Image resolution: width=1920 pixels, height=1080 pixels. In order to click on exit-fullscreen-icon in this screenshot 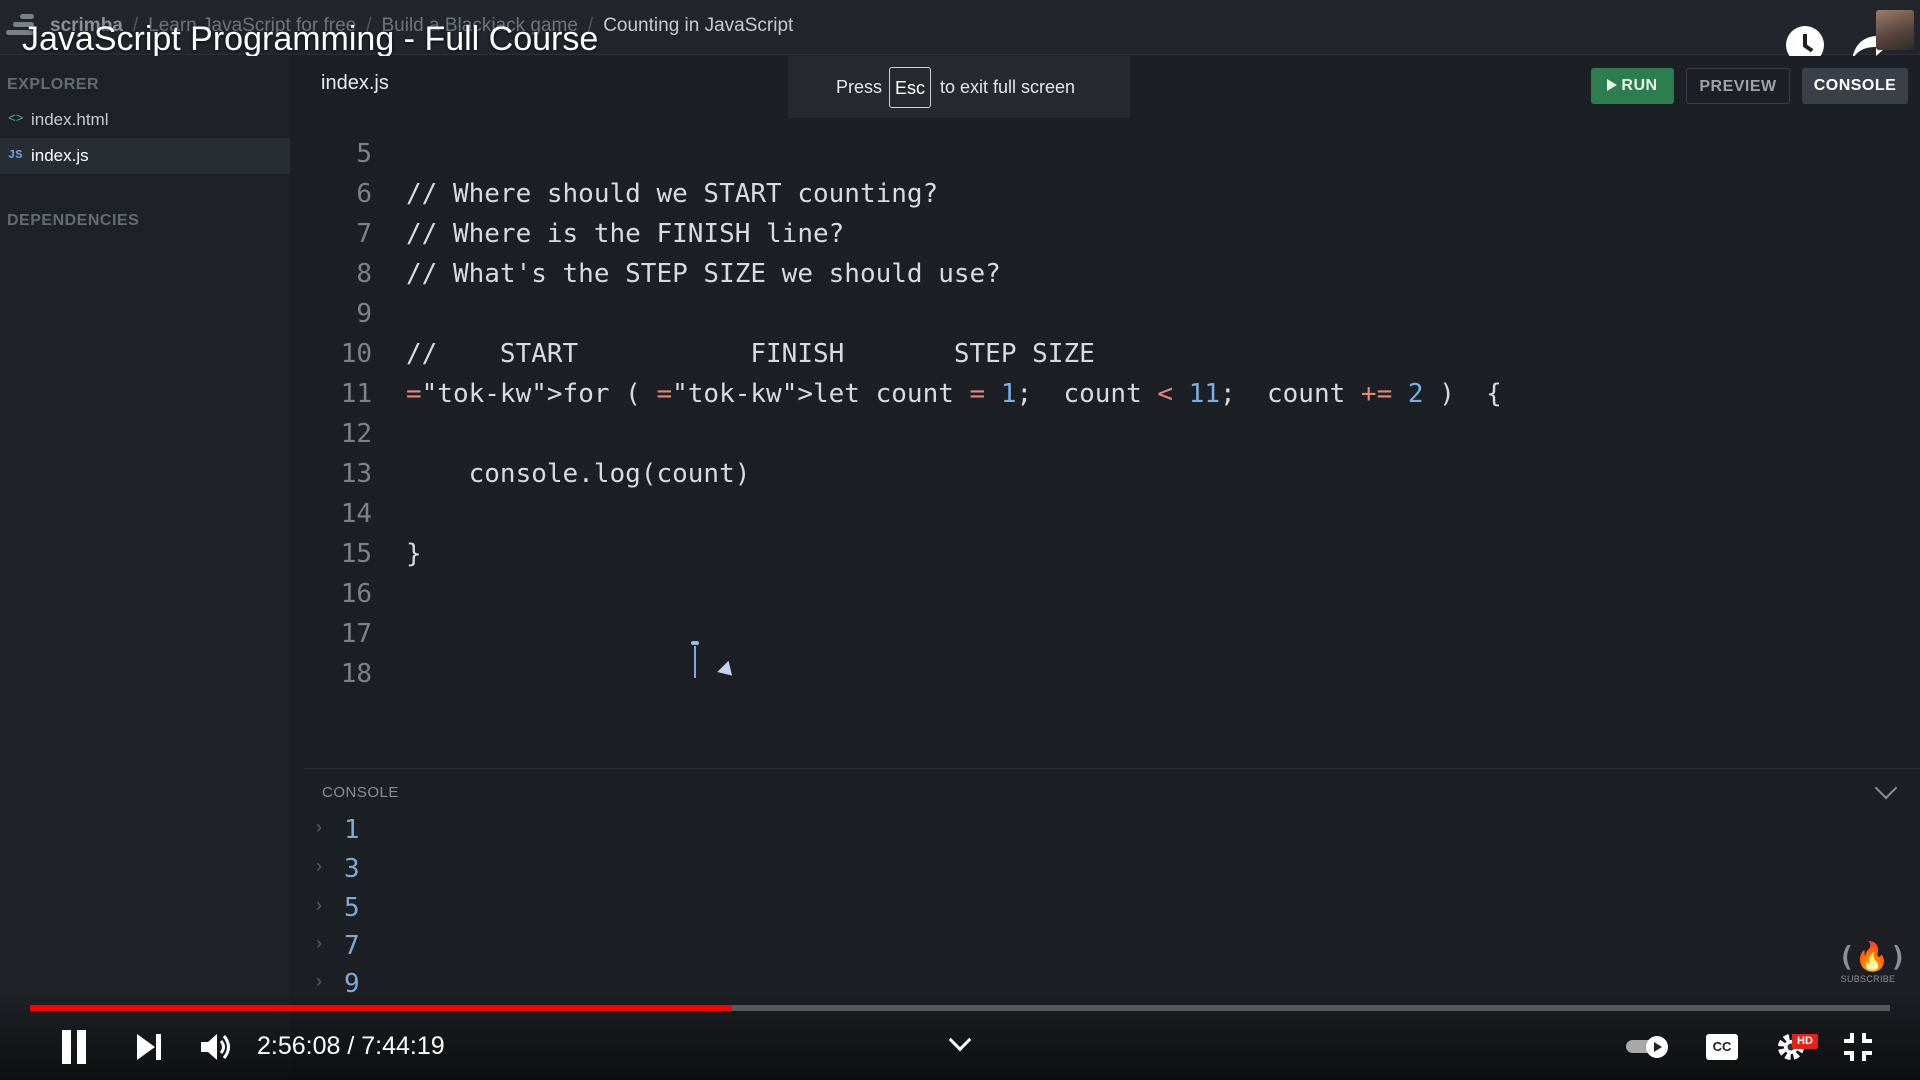, I will do `click(1858, 1047)`.